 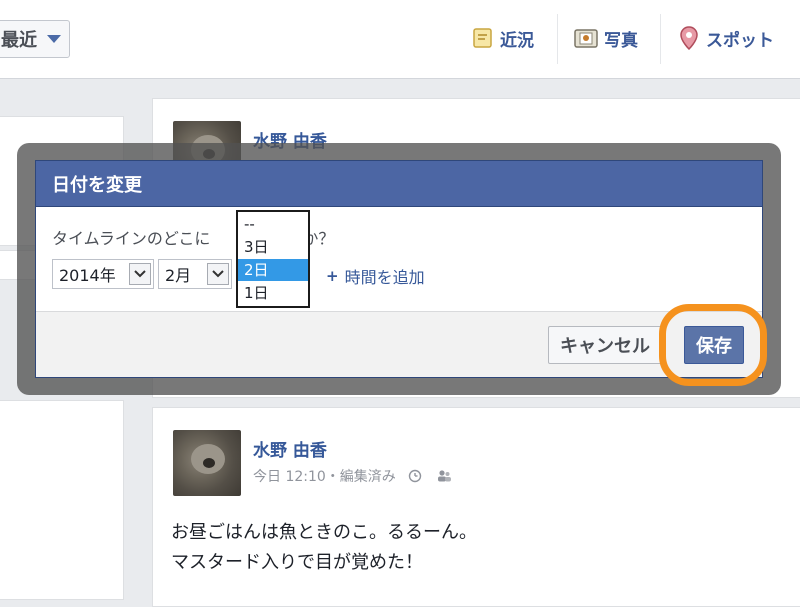 I want to click on add-time-label: 時間を追加, so click(x=384, y=277).